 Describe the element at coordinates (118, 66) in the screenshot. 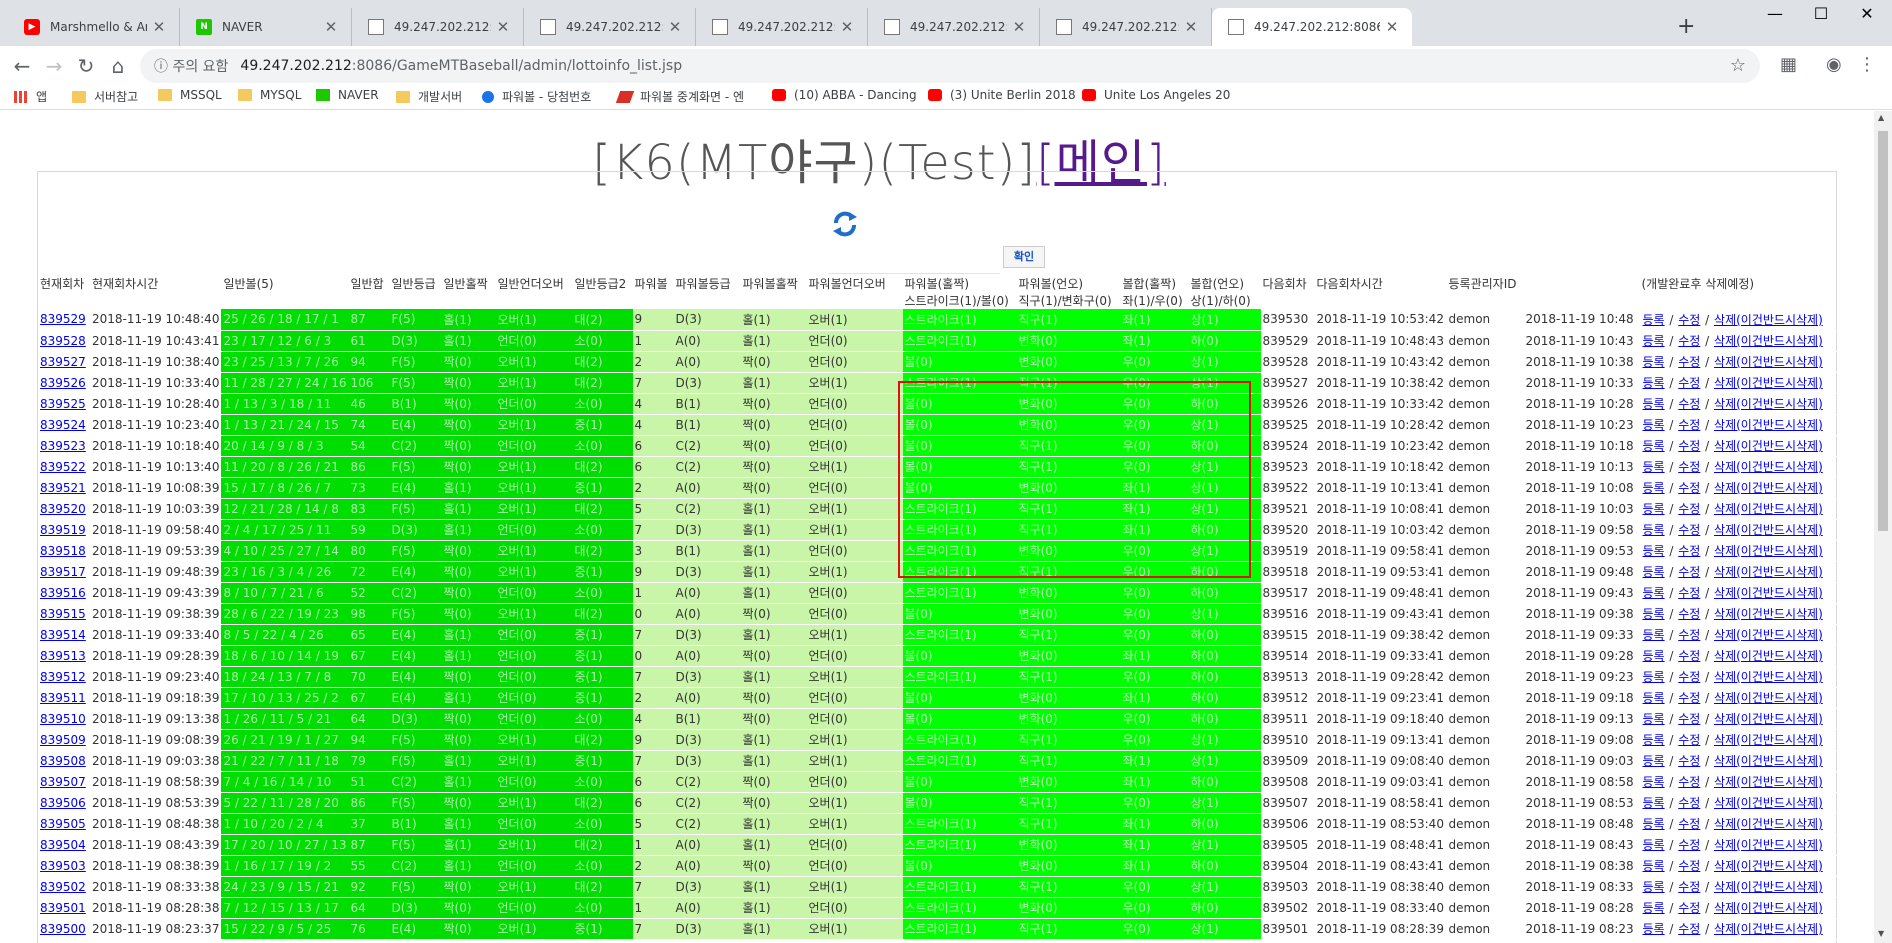

I see `home-icon: ⌂` at that location.